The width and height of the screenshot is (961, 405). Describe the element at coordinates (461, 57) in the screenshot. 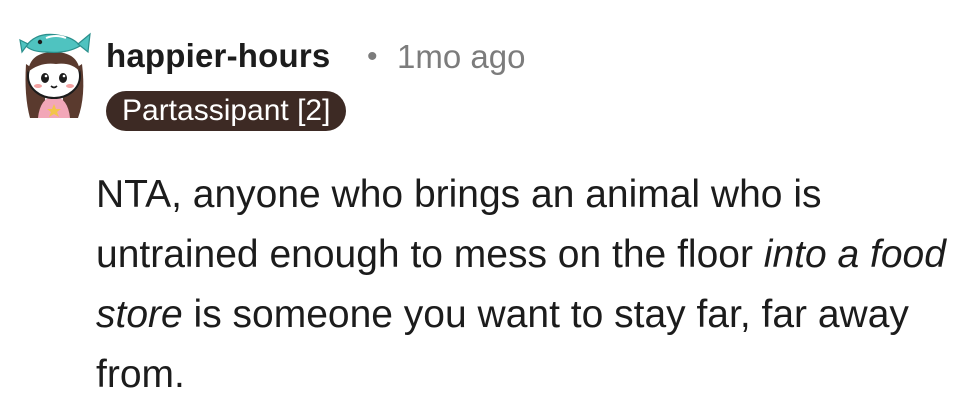

I see `comment-timestamp: 1mo ago` at that location.